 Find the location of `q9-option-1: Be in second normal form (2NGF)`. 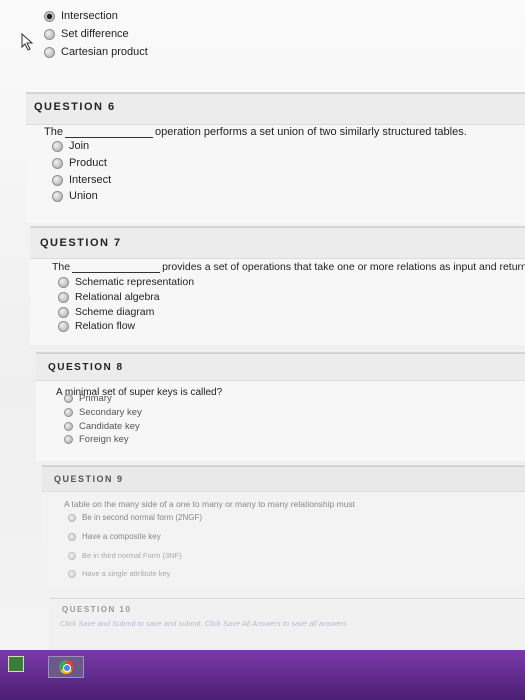

q9-option-1: Be in second normal form (2NGF) is located at coordinates (135, 517).